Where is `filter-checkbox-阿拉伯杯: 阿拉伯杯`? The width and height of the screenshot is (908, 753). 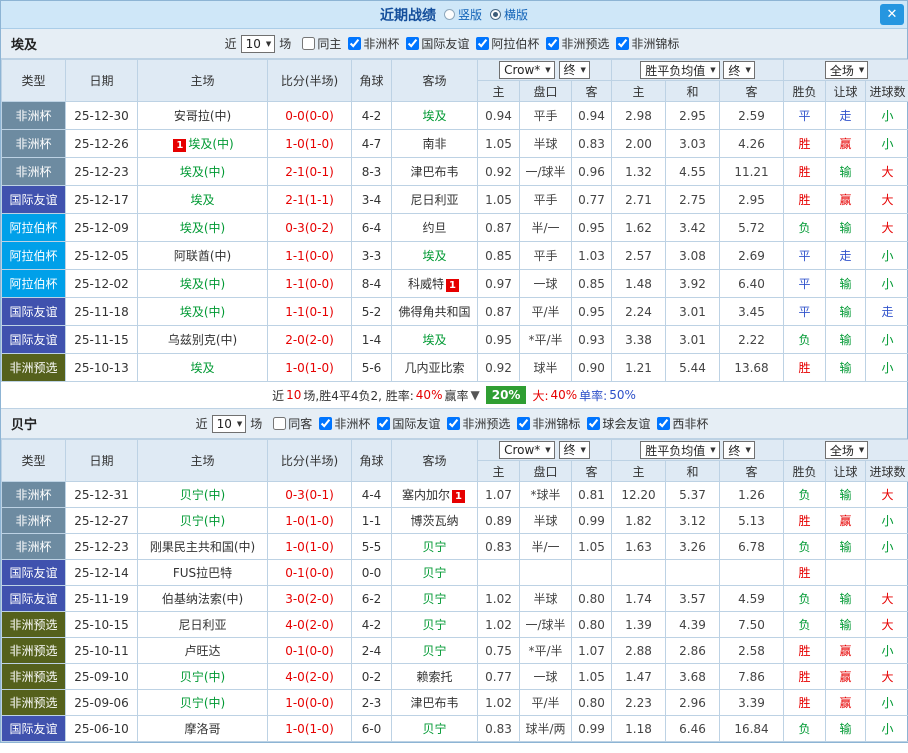
filter-checkbox-阿拉伯杯: 阿拉伯杯 is located at coordinates (507, 43).